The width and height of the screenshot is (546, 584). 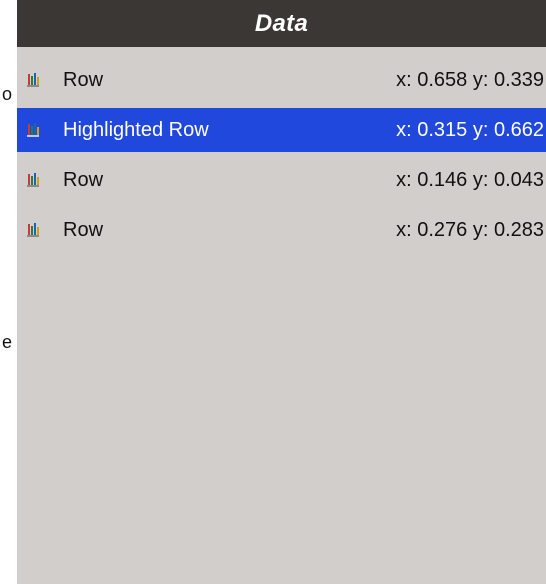 I want to click on list-item: Row x: 0.658 y: 0.339, so click(x=281, y=80).